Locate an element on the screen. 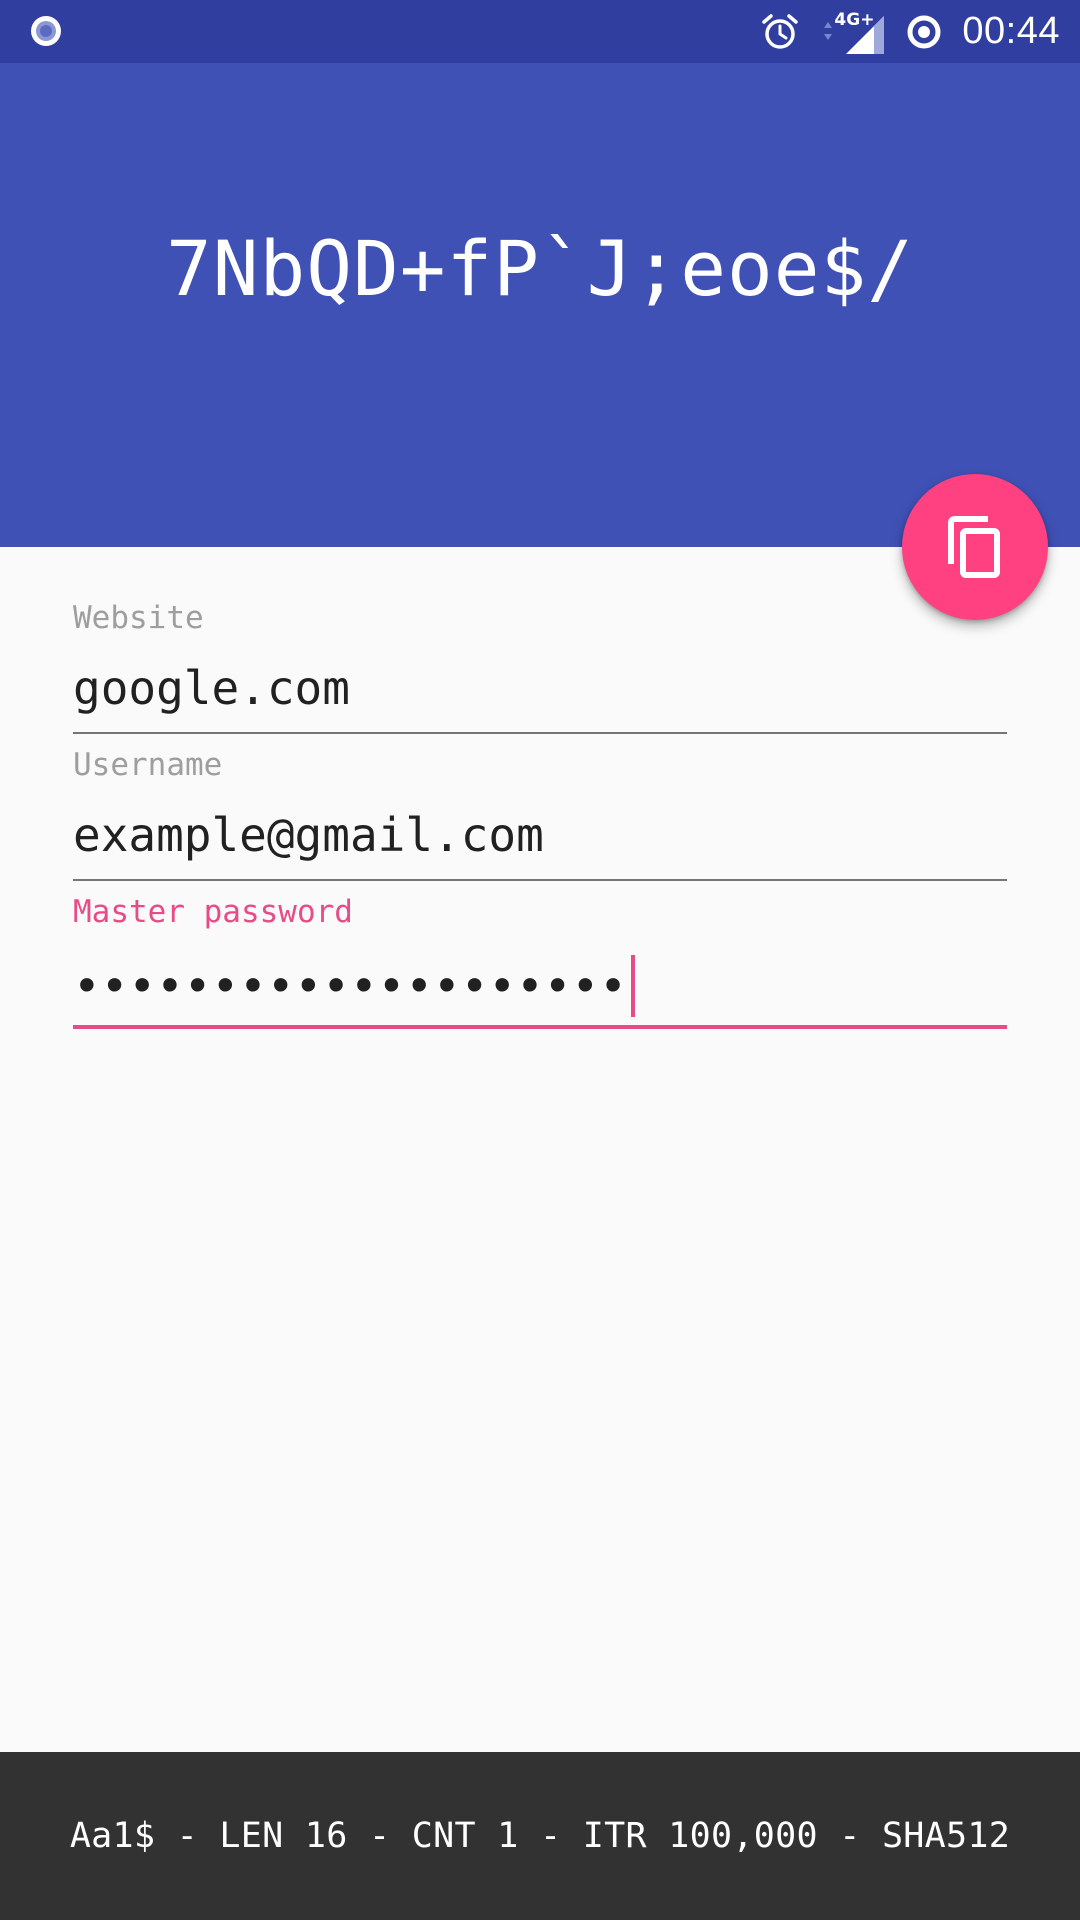 The image size is (1080, 1920). master-password-label: Master password is located at coordinates (213, 912).